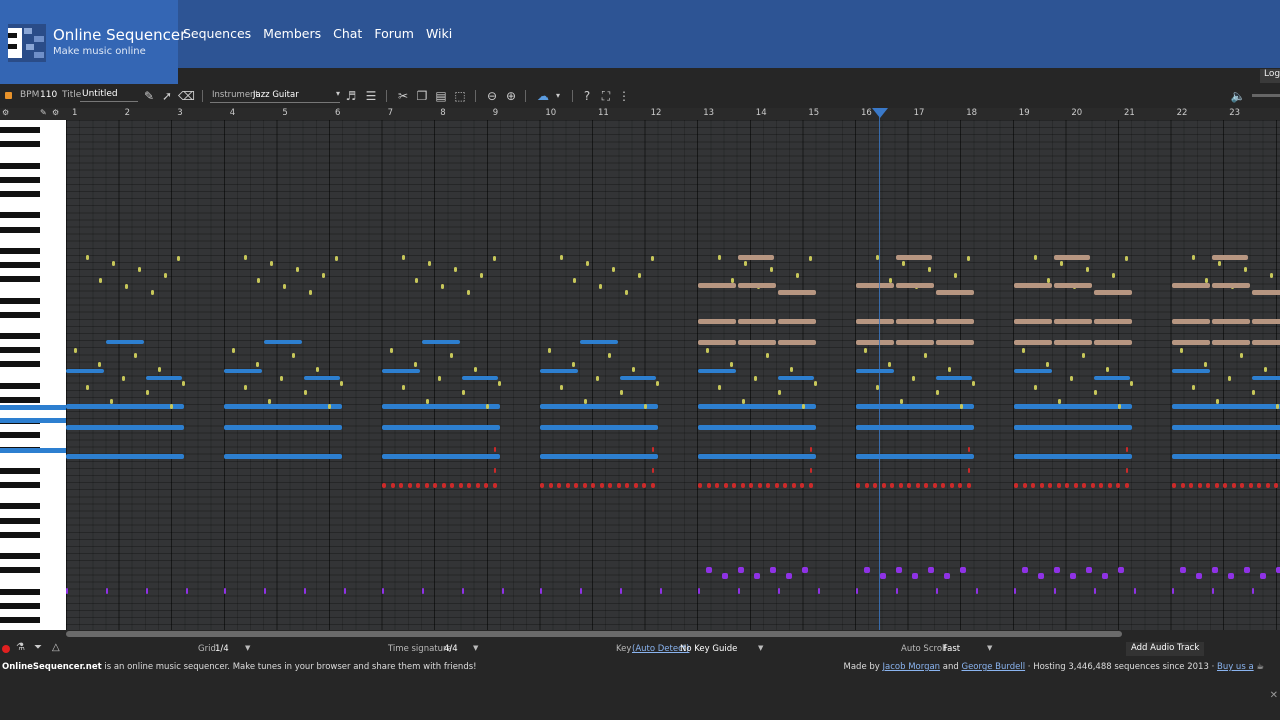  What do you see at coordinates (422, 96) in the screenshot?
I see `copy-icon: ❐` at bounding box center [422, 96].